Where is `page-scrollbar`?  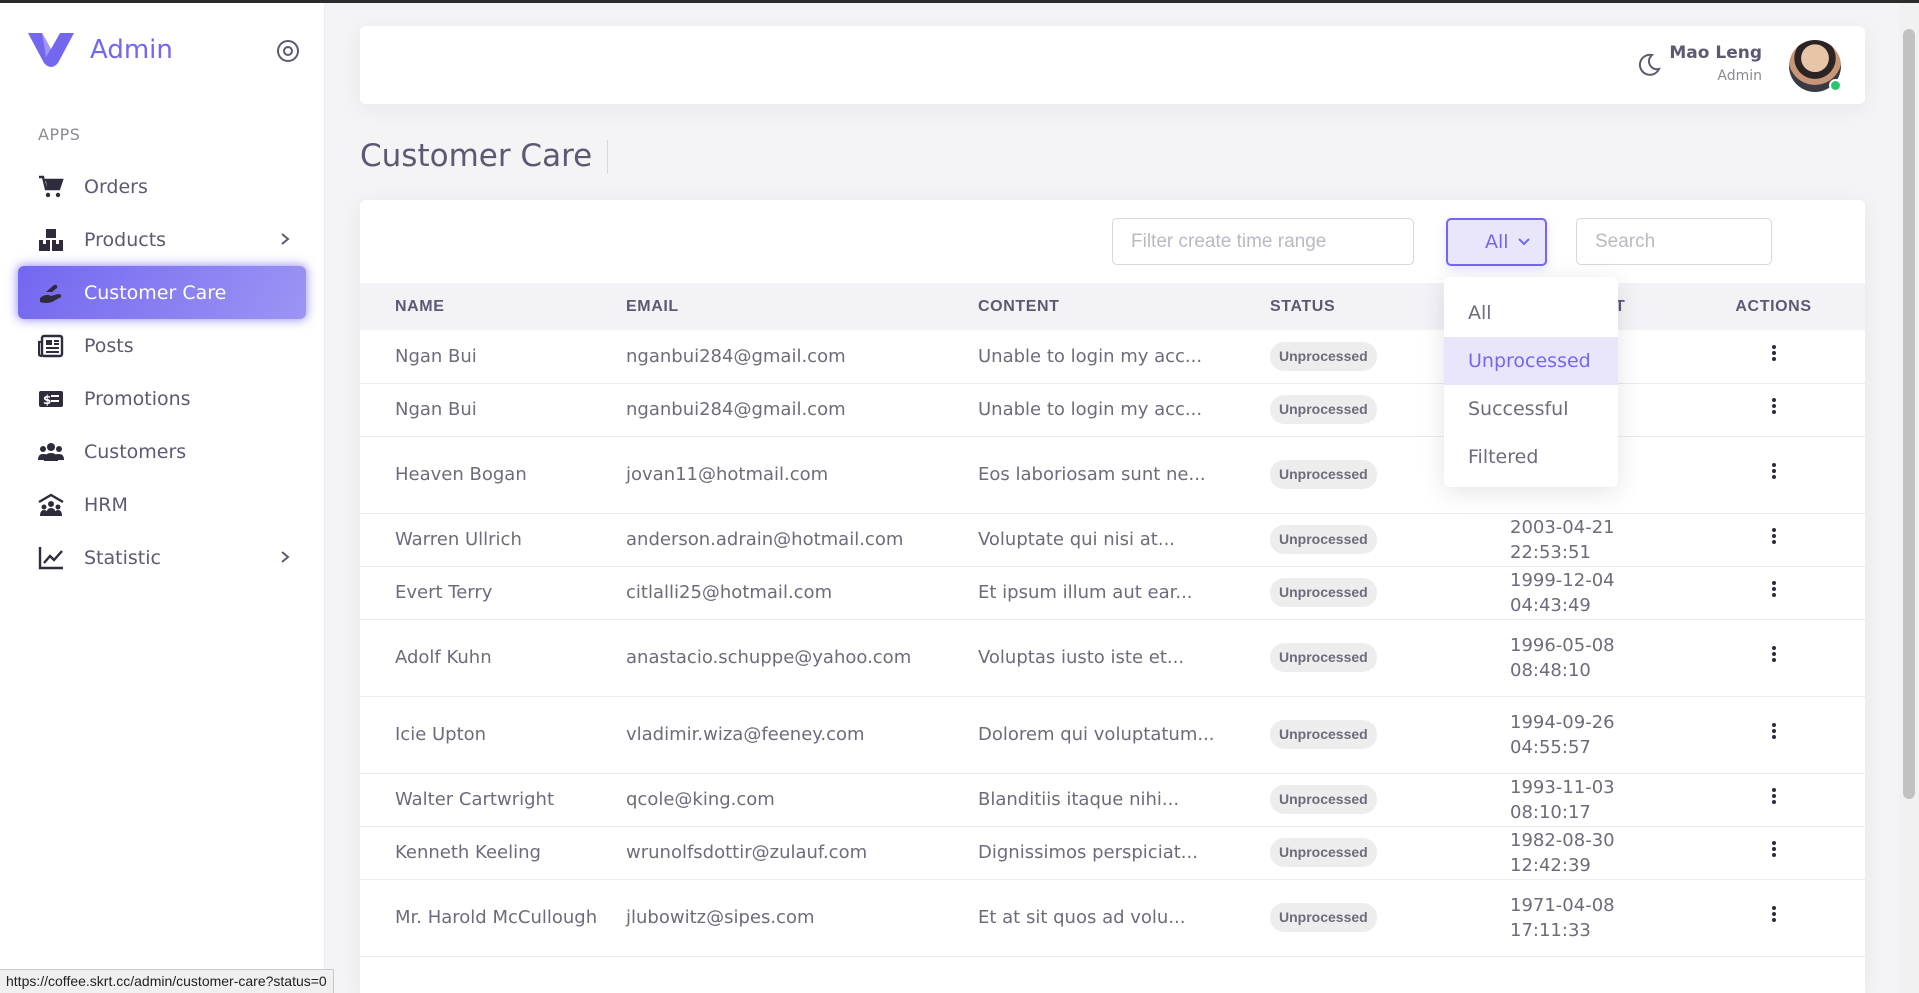 page-scrollbar is located at coordinates (1909, 498).